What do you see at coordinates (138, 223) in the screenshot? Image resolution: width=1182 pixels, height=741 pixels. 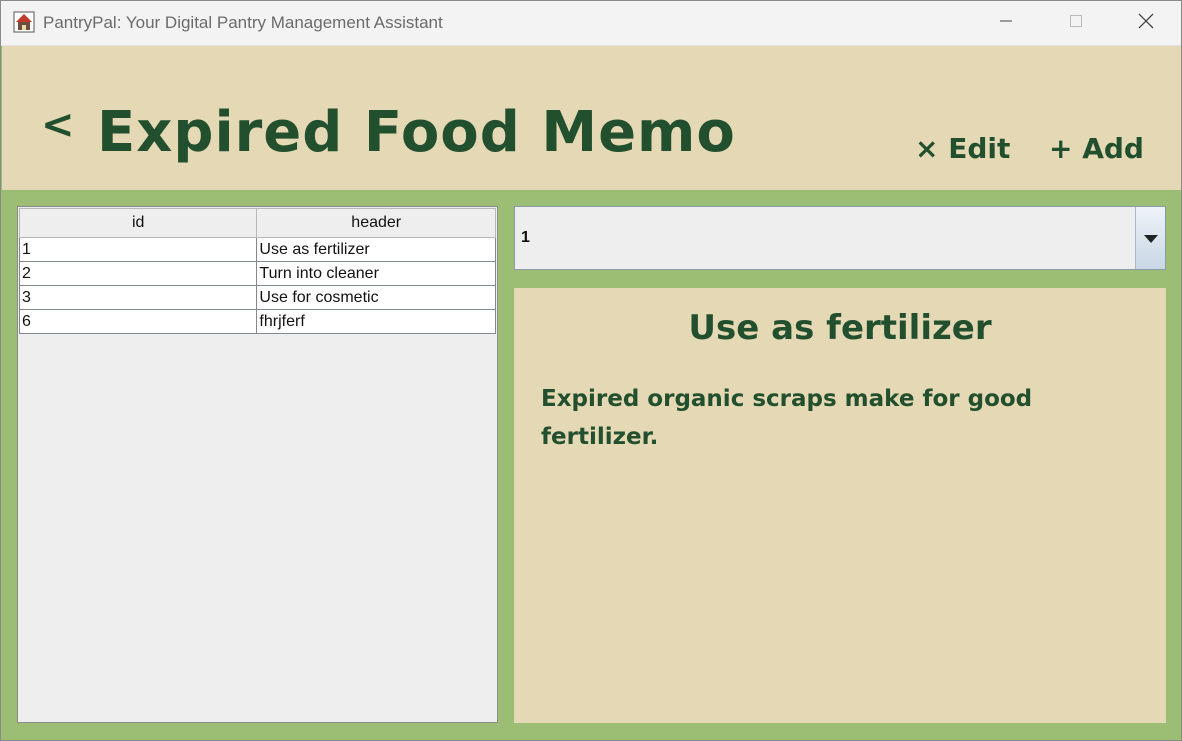 I see `column-header-id: id` at bounding box center [138, 223].